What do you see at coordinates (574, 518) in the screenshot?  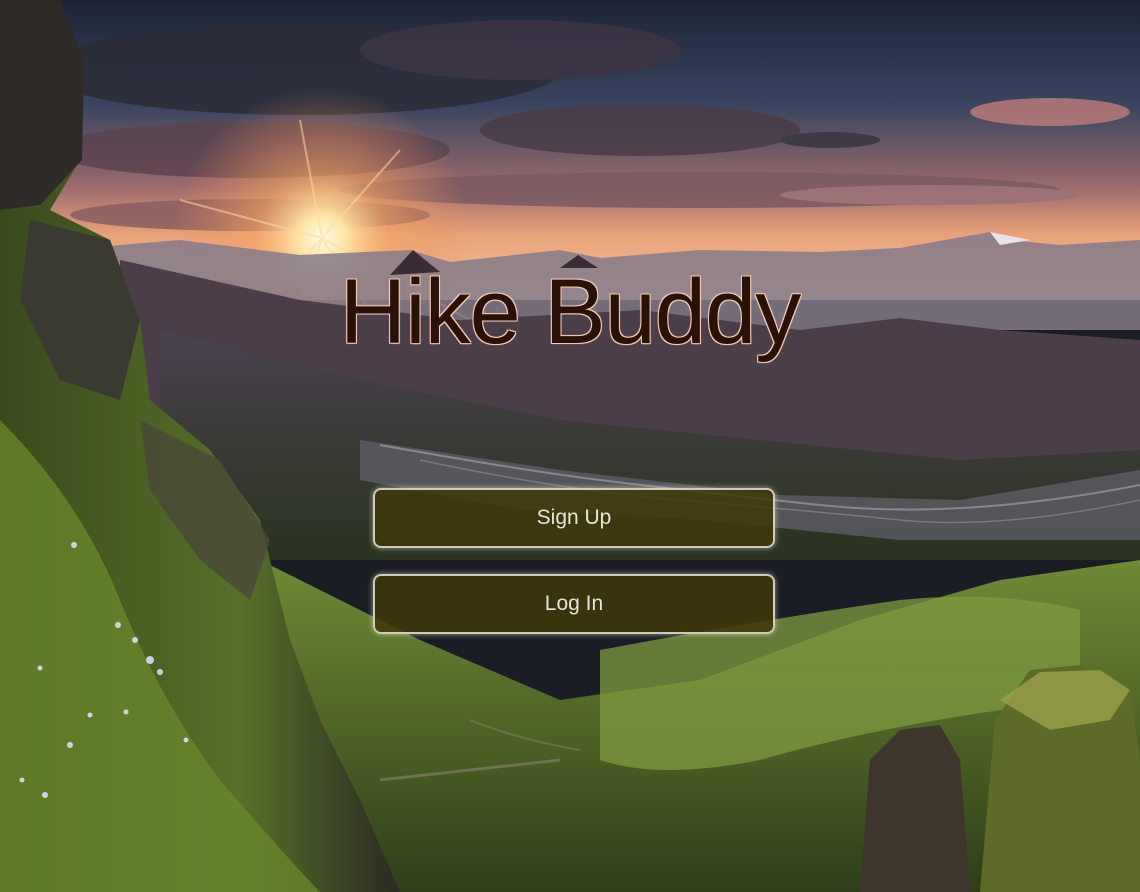 I see `sign-up-button: Sign Up` at bounding box center [574, 518].